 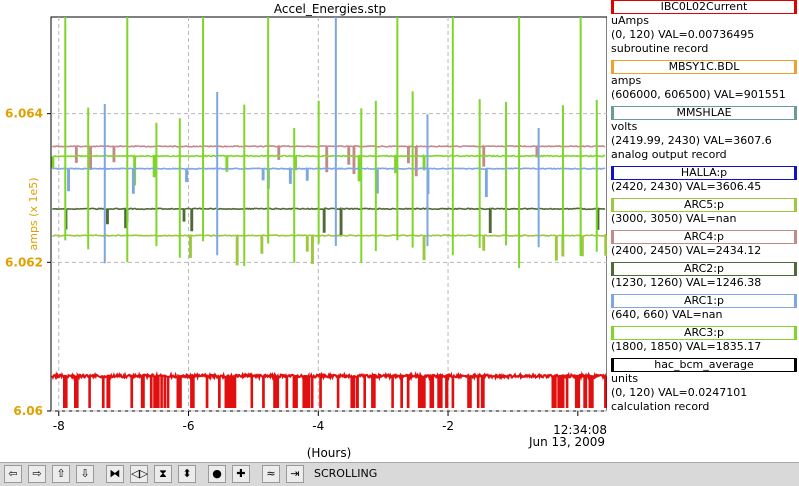 I want to click on legend-entry: ARC2:p (1230, 1260) VAL=1246.38, so click(x=704, y=276).